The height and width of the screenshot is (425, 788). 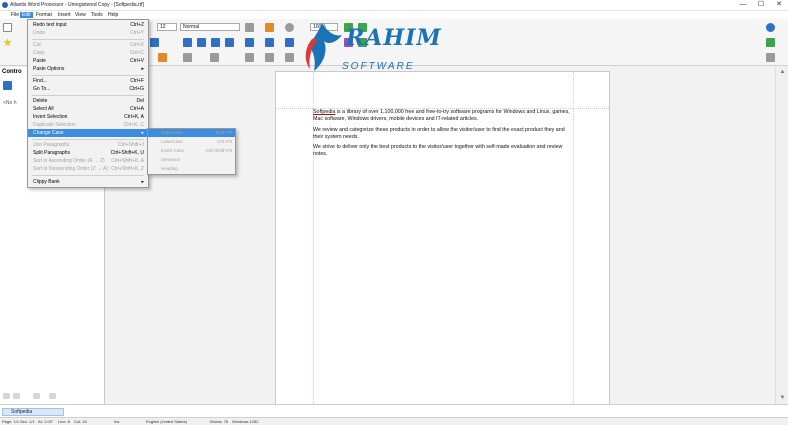 What do you see at coordinates (770, 27) in the screenshot?
I see `help-icon` at bounding box center [770, 27].